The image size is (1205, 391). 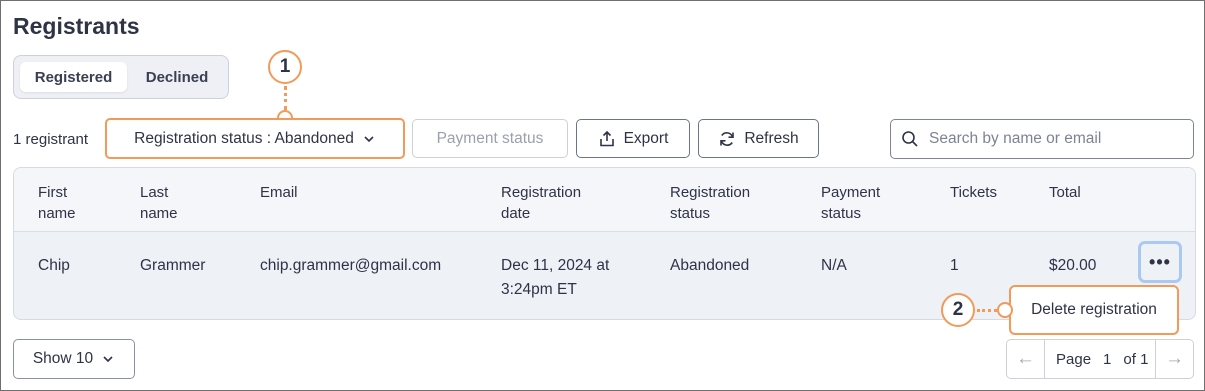 I want to click on page-size-label: Show 10, so click(x=63, y=358).